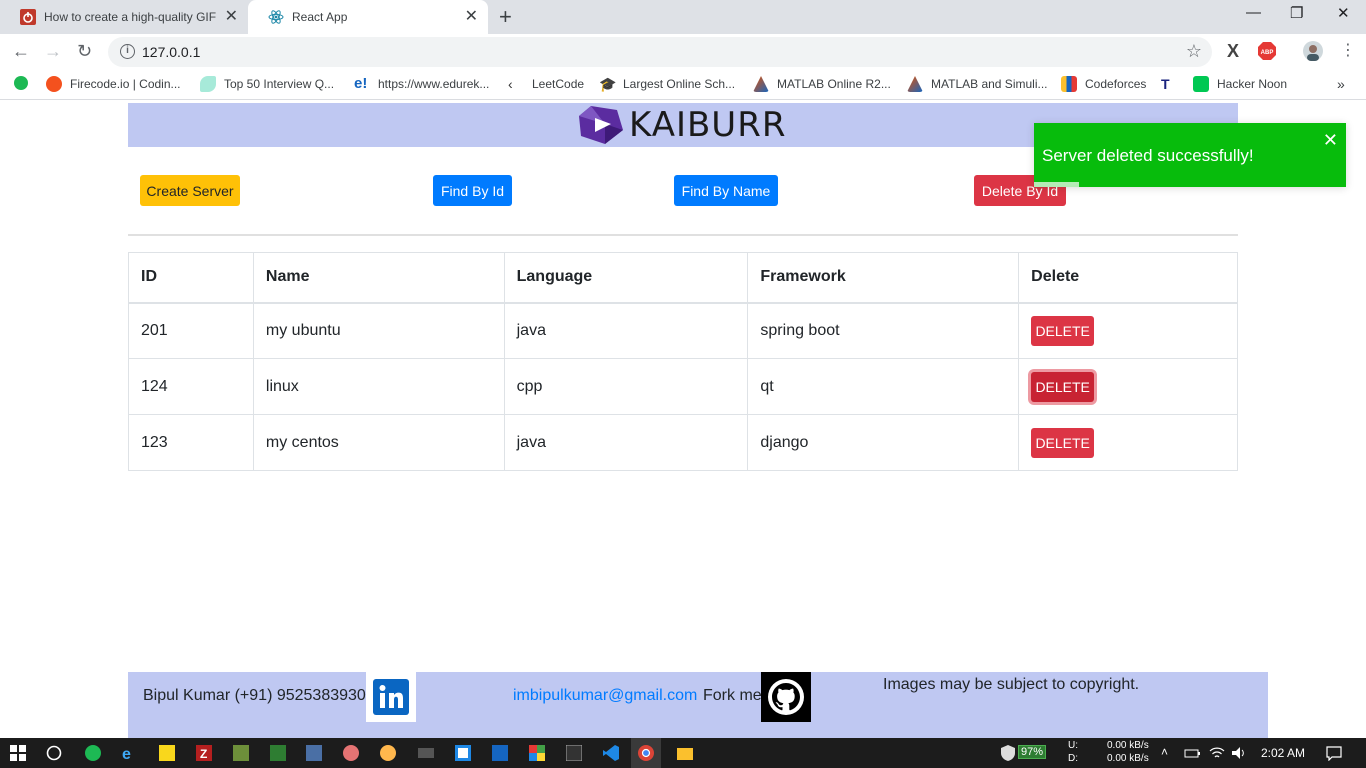 Image resolution: width=1366 pixels, height=768 pixels. Describe the element at coordinates (391, 697) in the screenshot. I see `linkedin-icon` at that location.